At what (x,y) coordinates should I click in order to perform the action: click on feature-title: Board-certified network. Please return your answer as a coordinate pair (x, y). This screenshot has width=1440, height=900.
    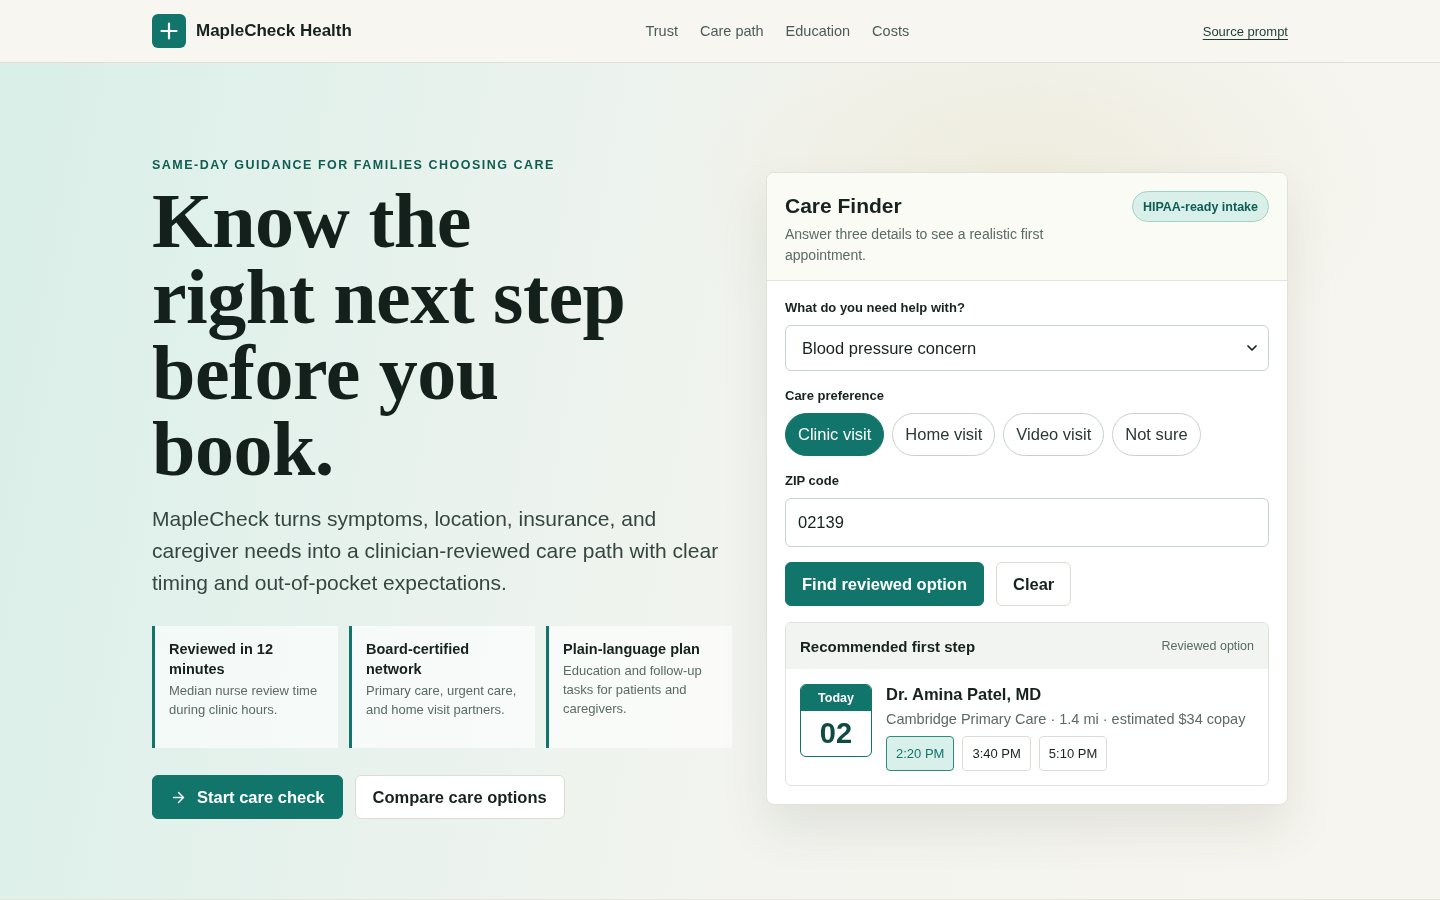
    Looking at the image, I should click on (418, 659).